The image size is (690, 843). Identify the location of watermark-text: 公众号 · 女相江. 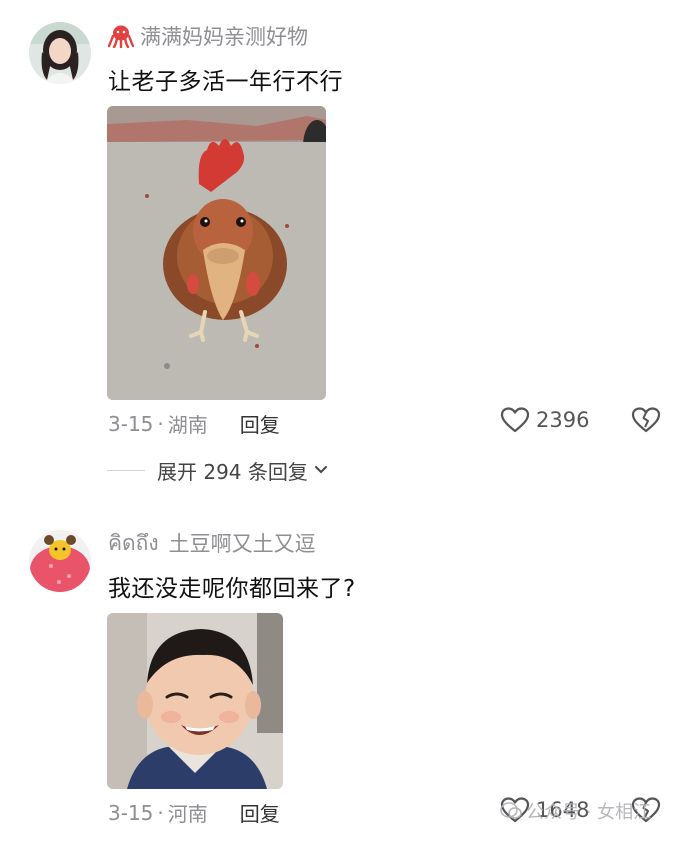
(589, 812).